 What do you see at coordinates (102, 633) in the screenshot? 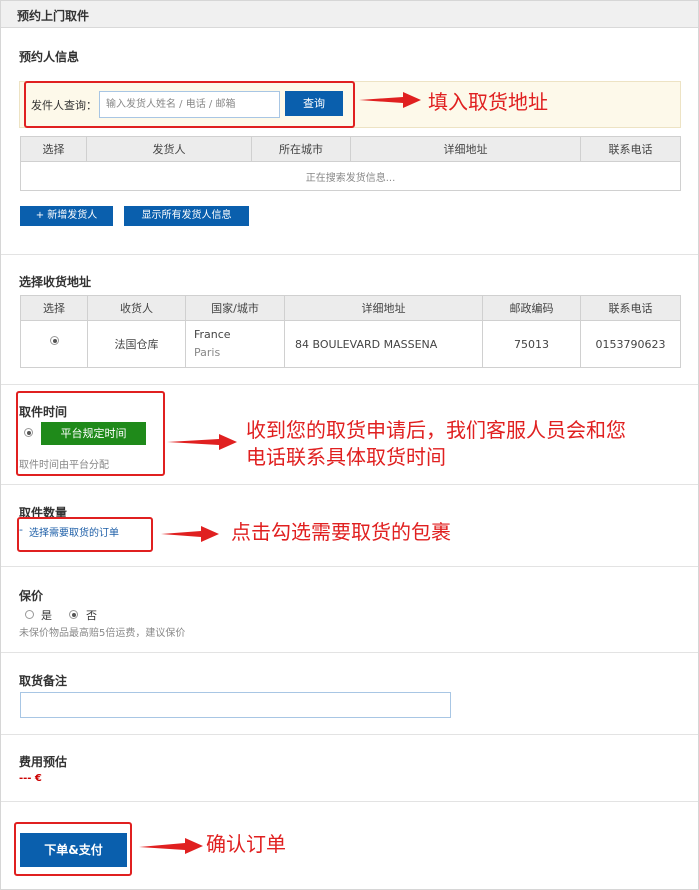
I see `insurance-hint: 未保价物品最高赔5倍运费，建议保价` at bounding box center [102, 633].